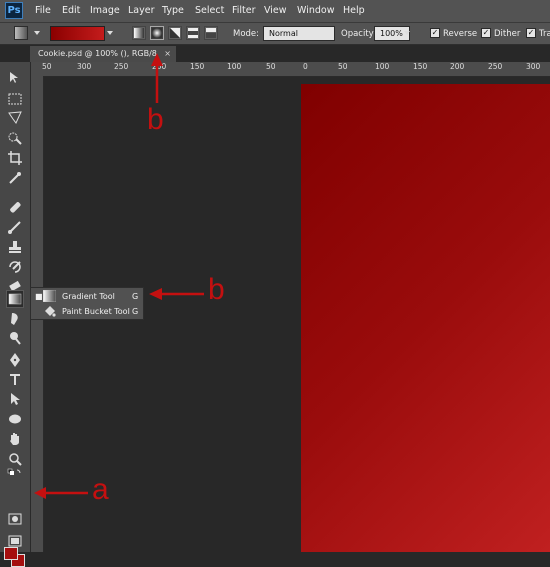 The height and width of the screenshot is (567, 550). I want to click on ellipse-tool, so click(15, 419).